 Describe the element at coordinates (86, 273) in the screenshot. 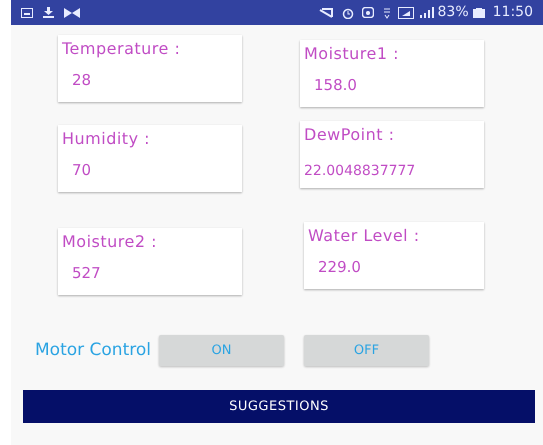

I see `sensor-value: 527` at that location.